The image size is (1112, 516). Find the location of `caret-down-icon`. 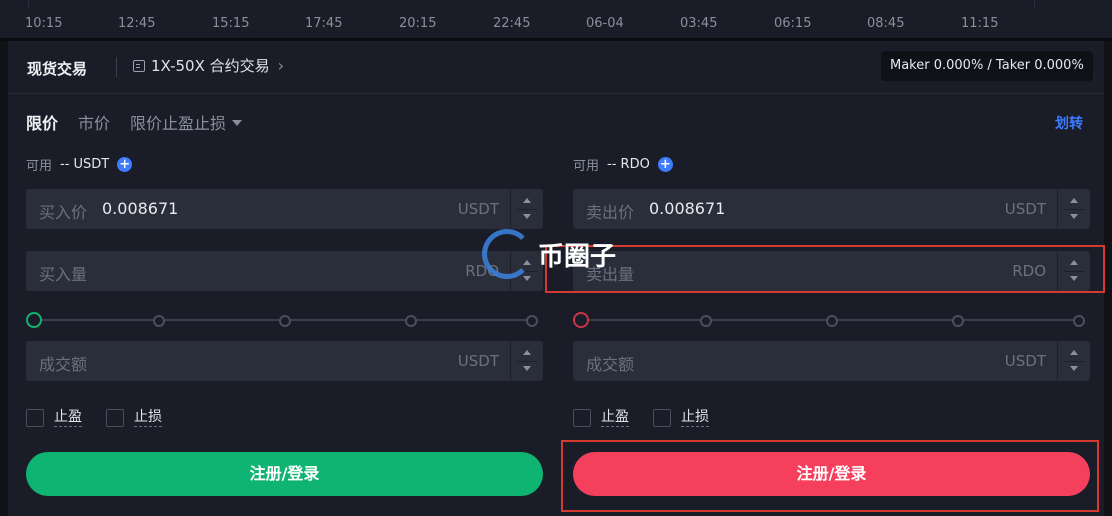

caret-down-icon is located at coordinates (237, 123).